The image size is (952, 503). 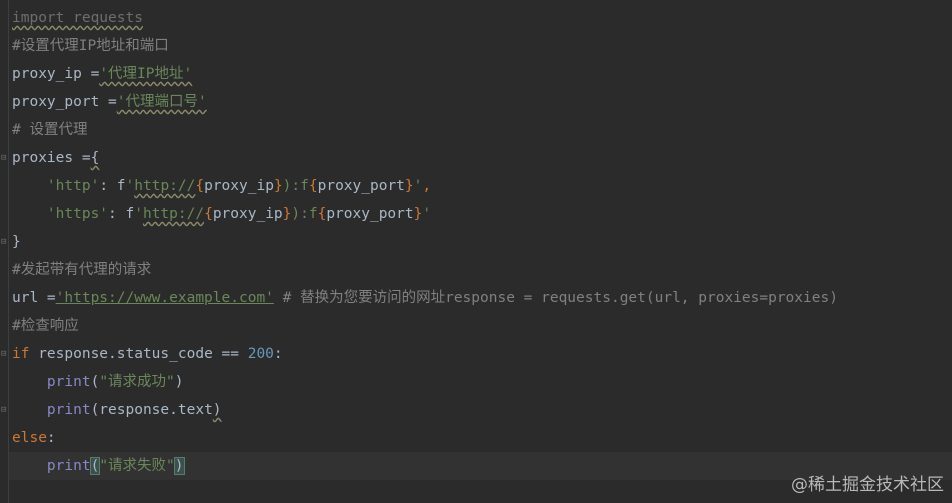 What do you see at coordinates (427, 186) in the screenshot?
I see `comma: ,` at bounding box center [427, 186].